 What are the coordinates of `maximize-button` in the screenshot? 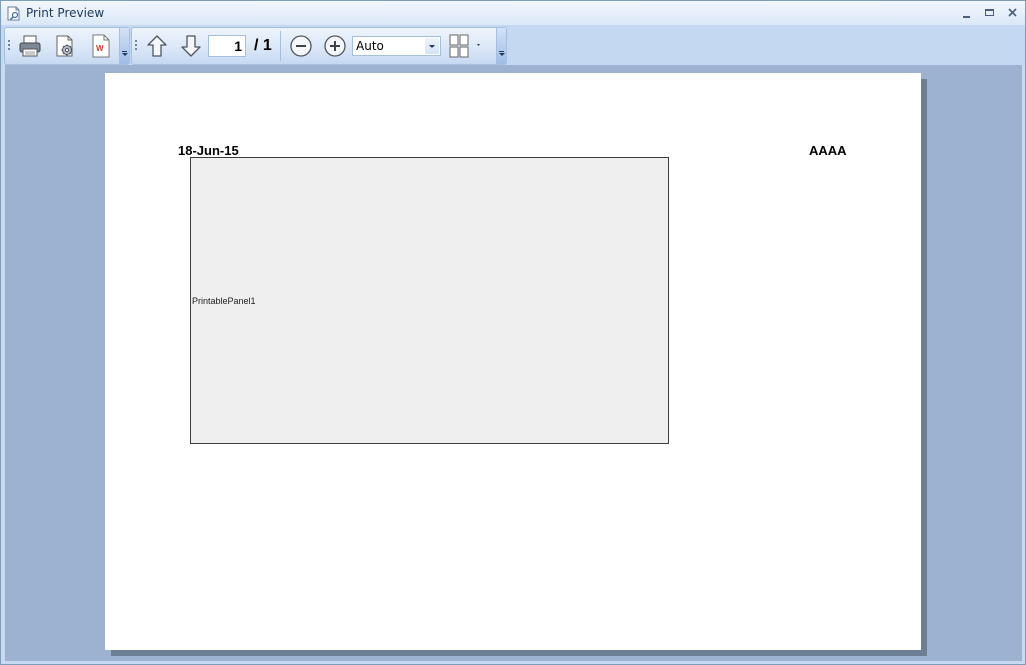 It's located at (990, 13).